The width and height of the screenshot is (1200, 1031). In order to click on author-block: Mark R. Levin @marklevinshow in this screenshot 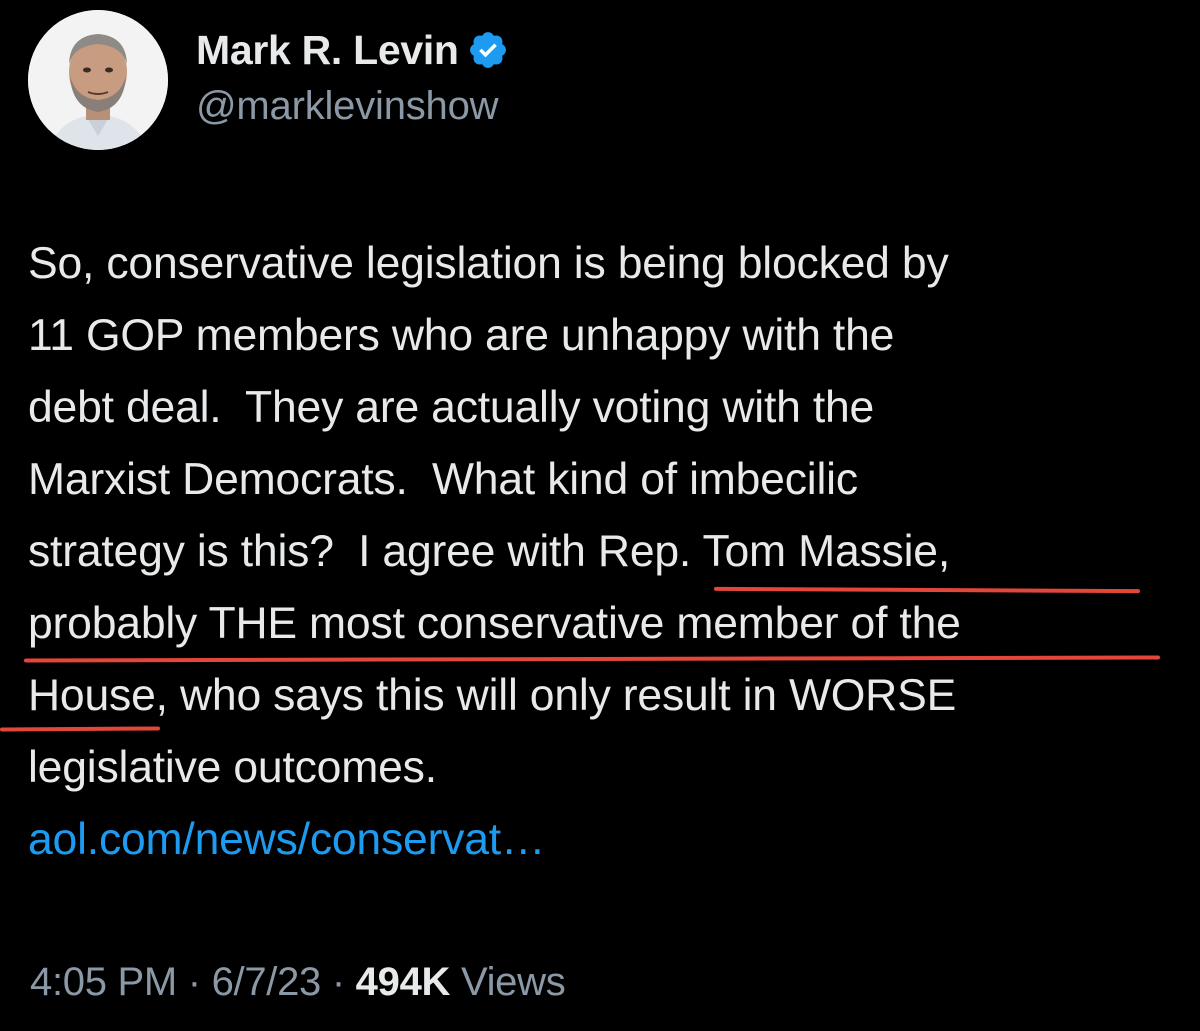, I will do `click(352, 75)`.